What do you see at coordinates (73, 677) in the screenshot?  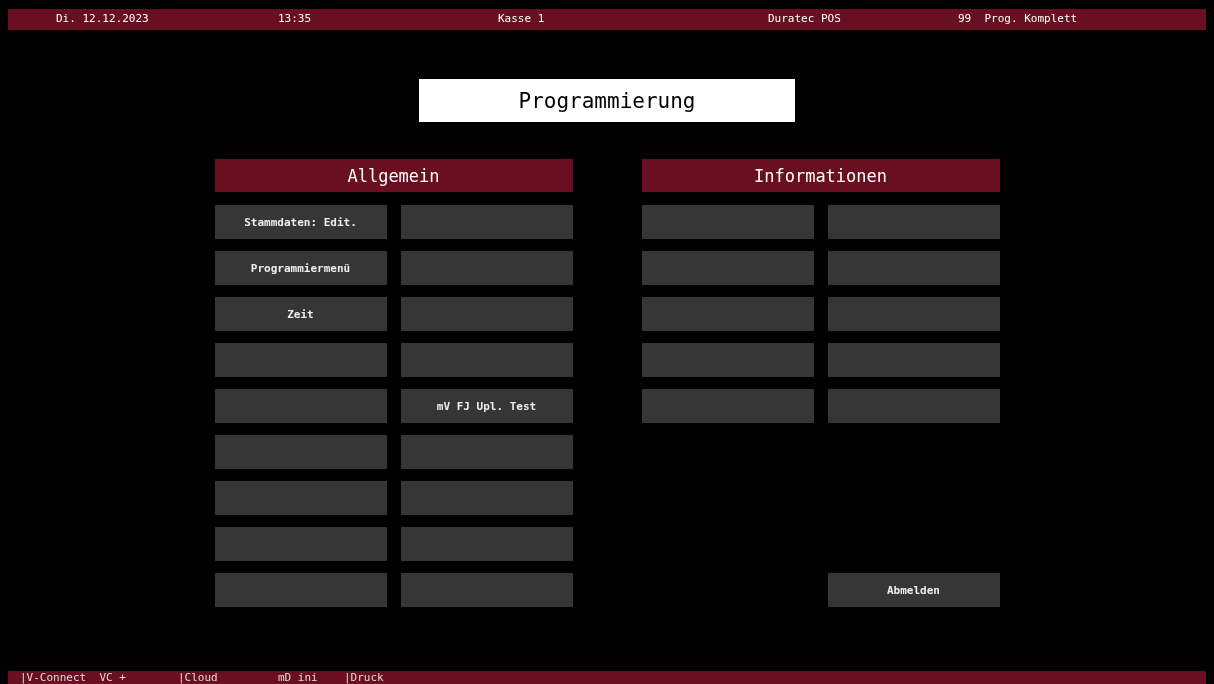 I see `function-key: |V-Connect VC +` at bounding box center [73, 677].